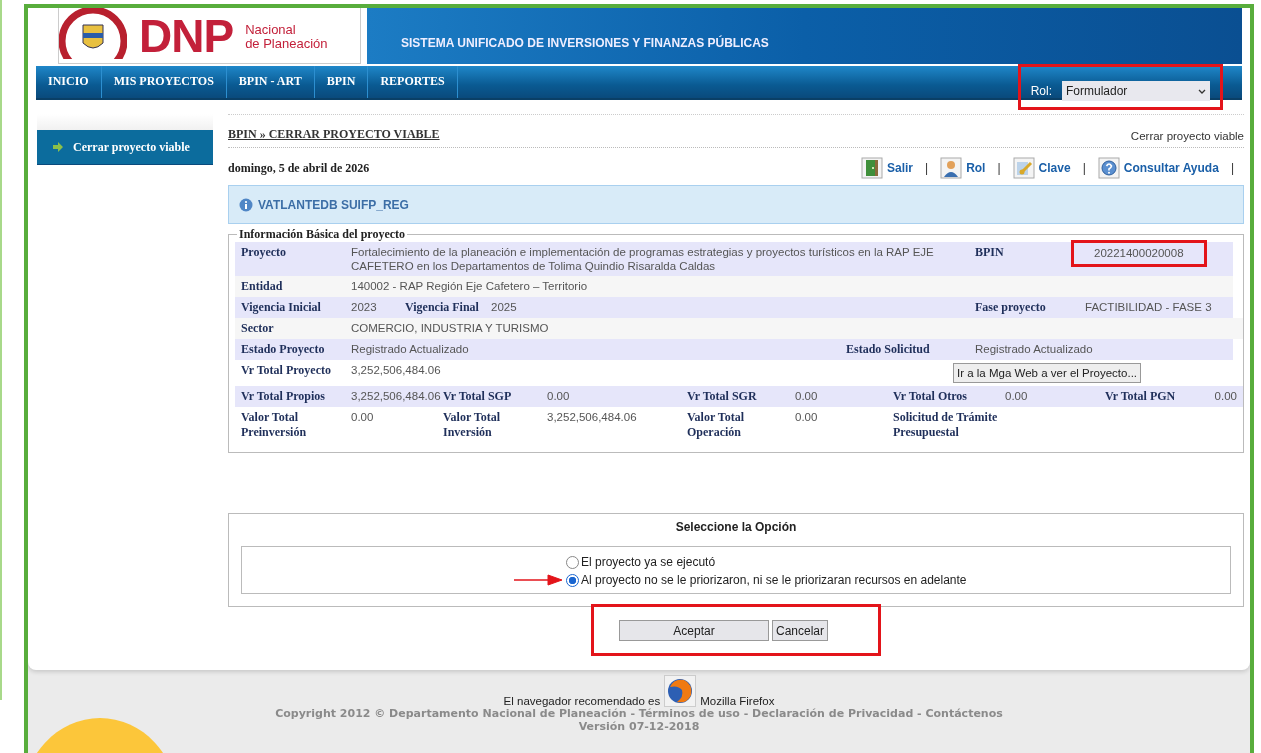  I want to click on field-label: Proyecto, so click(264, 252).